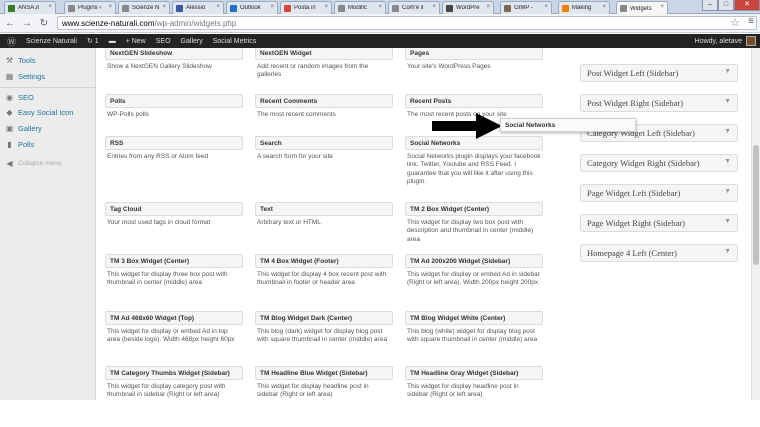  I want to click on sidebar-item-polls: ▮ Polls, so click(48, 144).